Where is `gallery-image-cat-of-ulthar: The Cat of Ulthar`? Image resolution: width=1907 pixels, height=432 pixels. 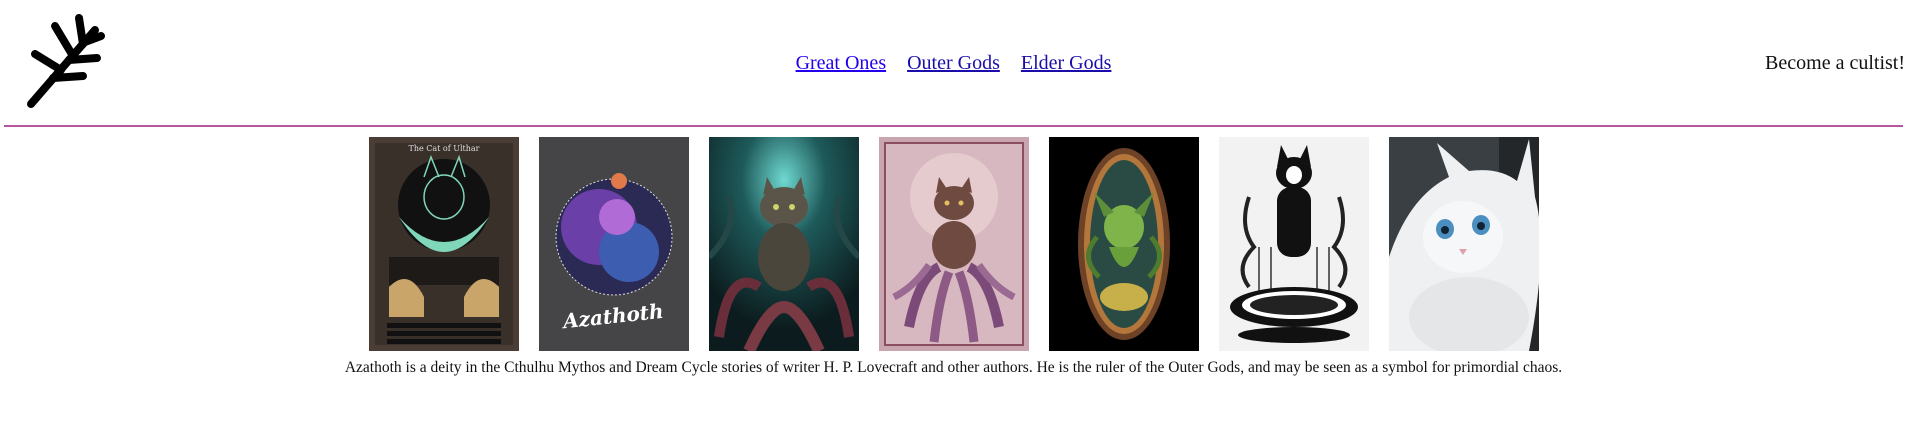 gallery-image-cat-of-ulthar: The Cat of Ulthar is located at coordinates (443, 244).